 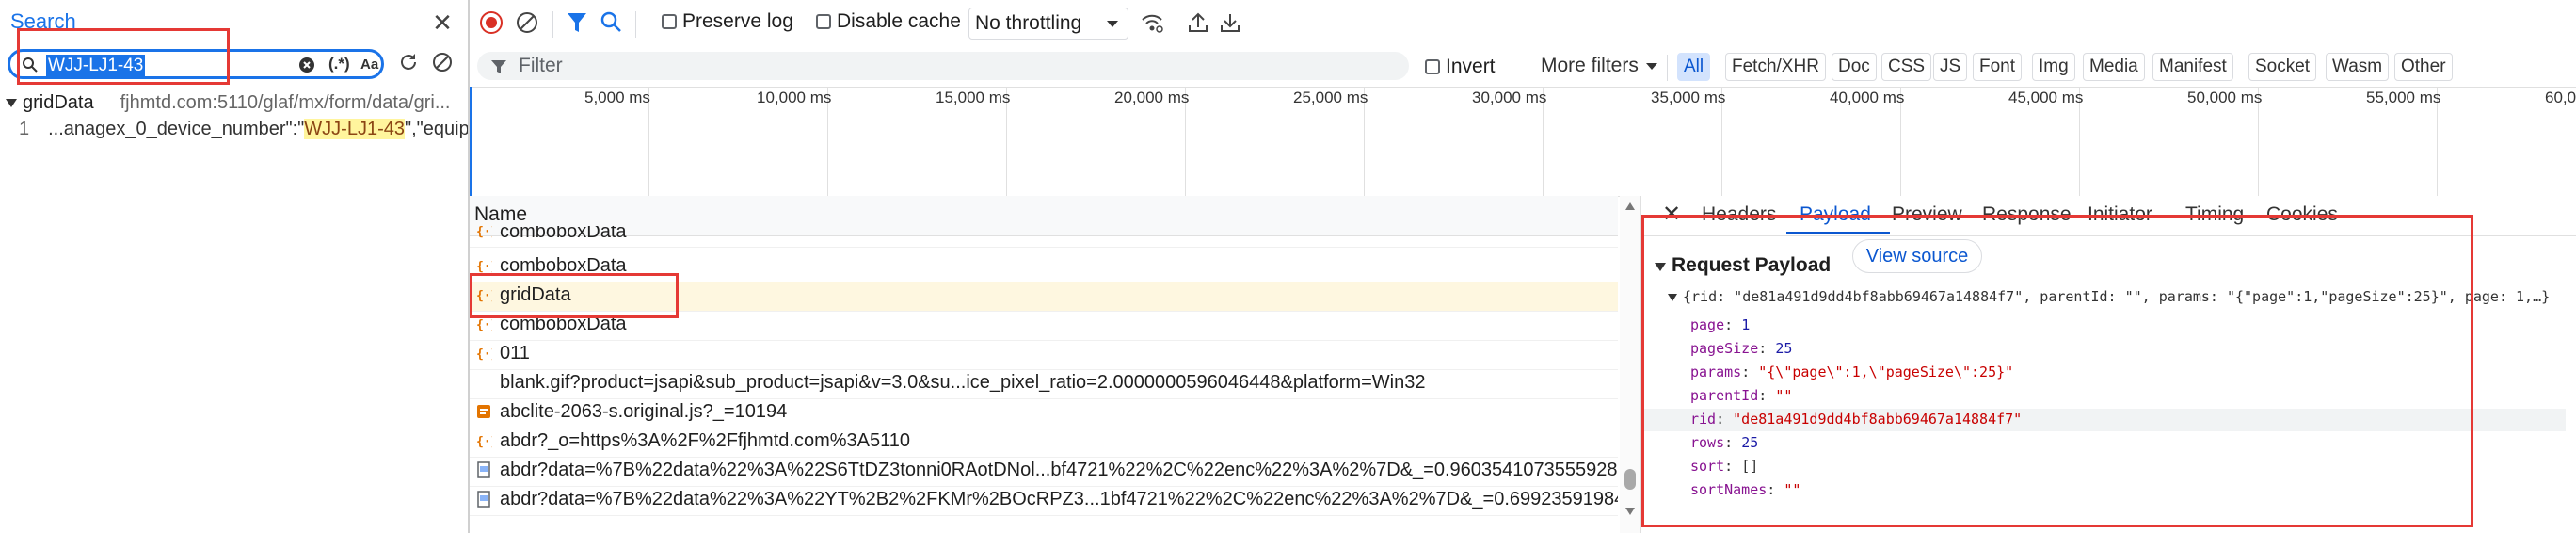 I want to click on type-chip-wasm: Wasm, so click(x=2358, y=67).